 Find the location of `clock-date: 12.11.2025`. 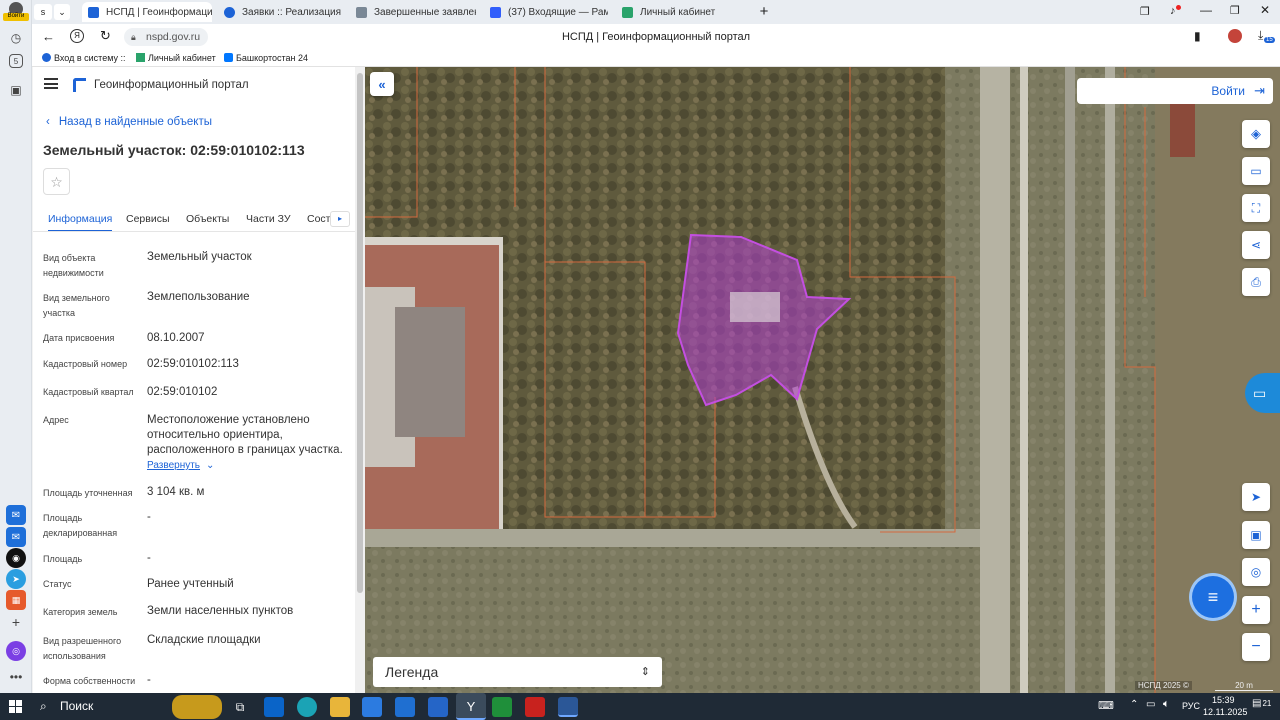

clock-date: 12.11.2025 is located at coordinates (1225, 712).